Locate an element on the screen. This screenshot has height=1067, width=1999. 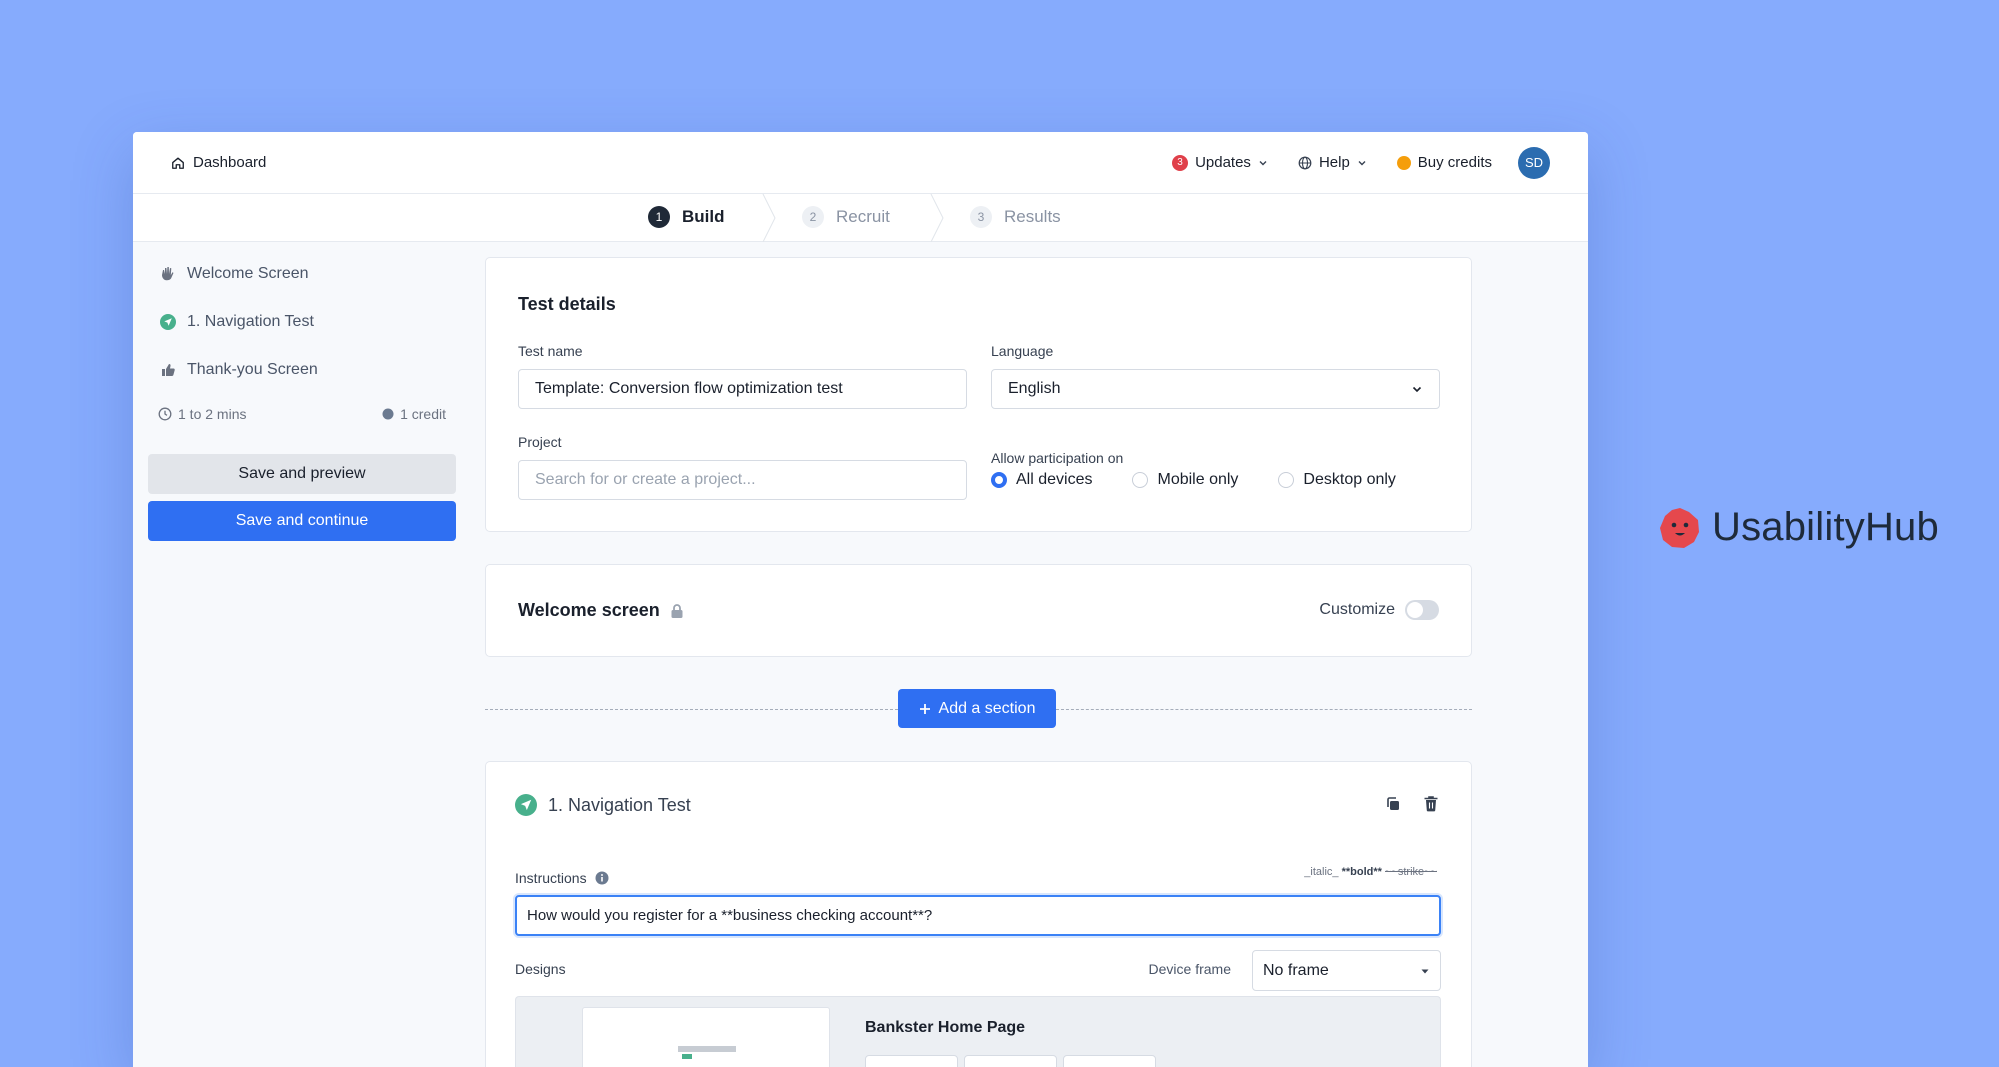
credits-text: 1 credit is located at coordinates (423, 414).